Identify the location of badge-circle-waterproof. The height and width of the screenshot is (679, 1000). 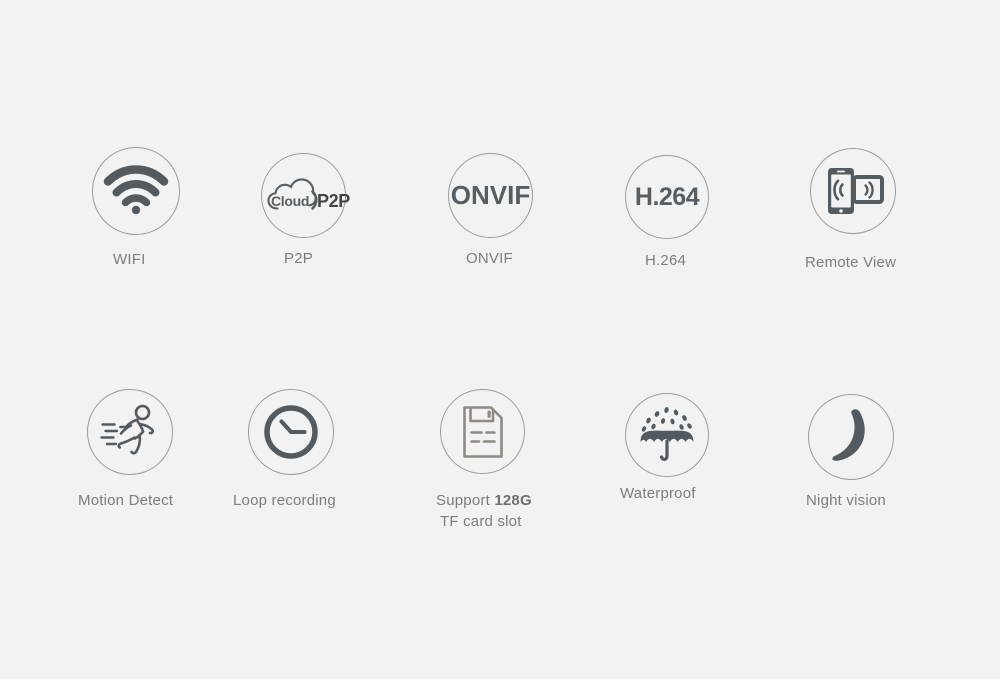
(667, 435).